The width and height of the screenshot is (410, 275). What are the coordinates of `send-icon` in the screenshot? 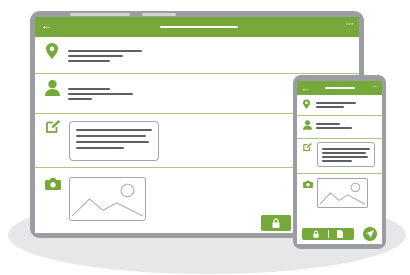 It's located at (370, 234).